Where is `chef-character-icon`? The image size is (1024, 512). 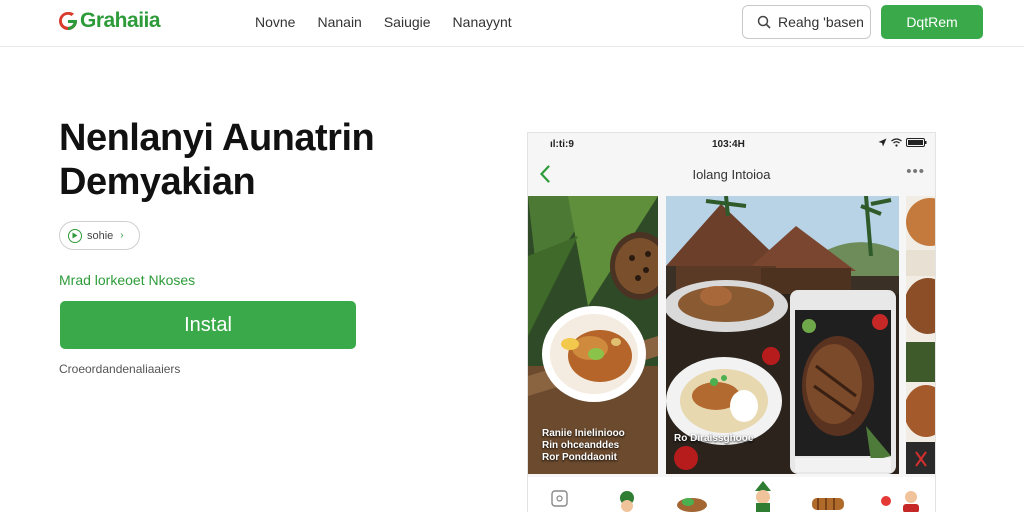
chef-character-icon is located at coordinates (763, 496).